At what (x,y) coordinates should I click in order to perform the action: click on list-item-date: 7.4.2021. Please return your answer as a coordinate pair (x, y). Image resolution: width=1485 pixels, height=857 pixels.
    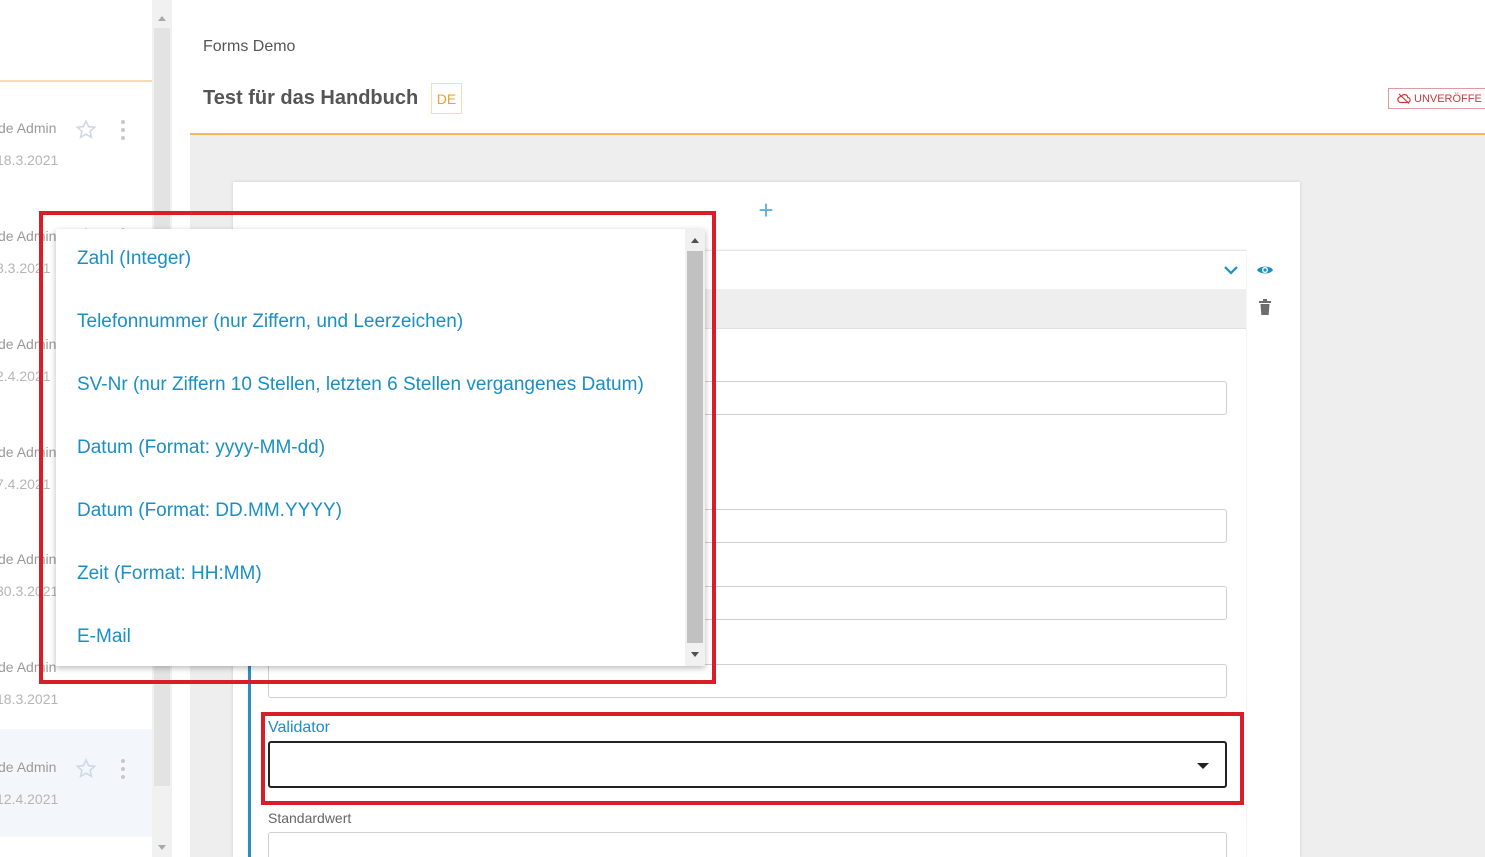
    Looking at the image, I should click on (25, 484).